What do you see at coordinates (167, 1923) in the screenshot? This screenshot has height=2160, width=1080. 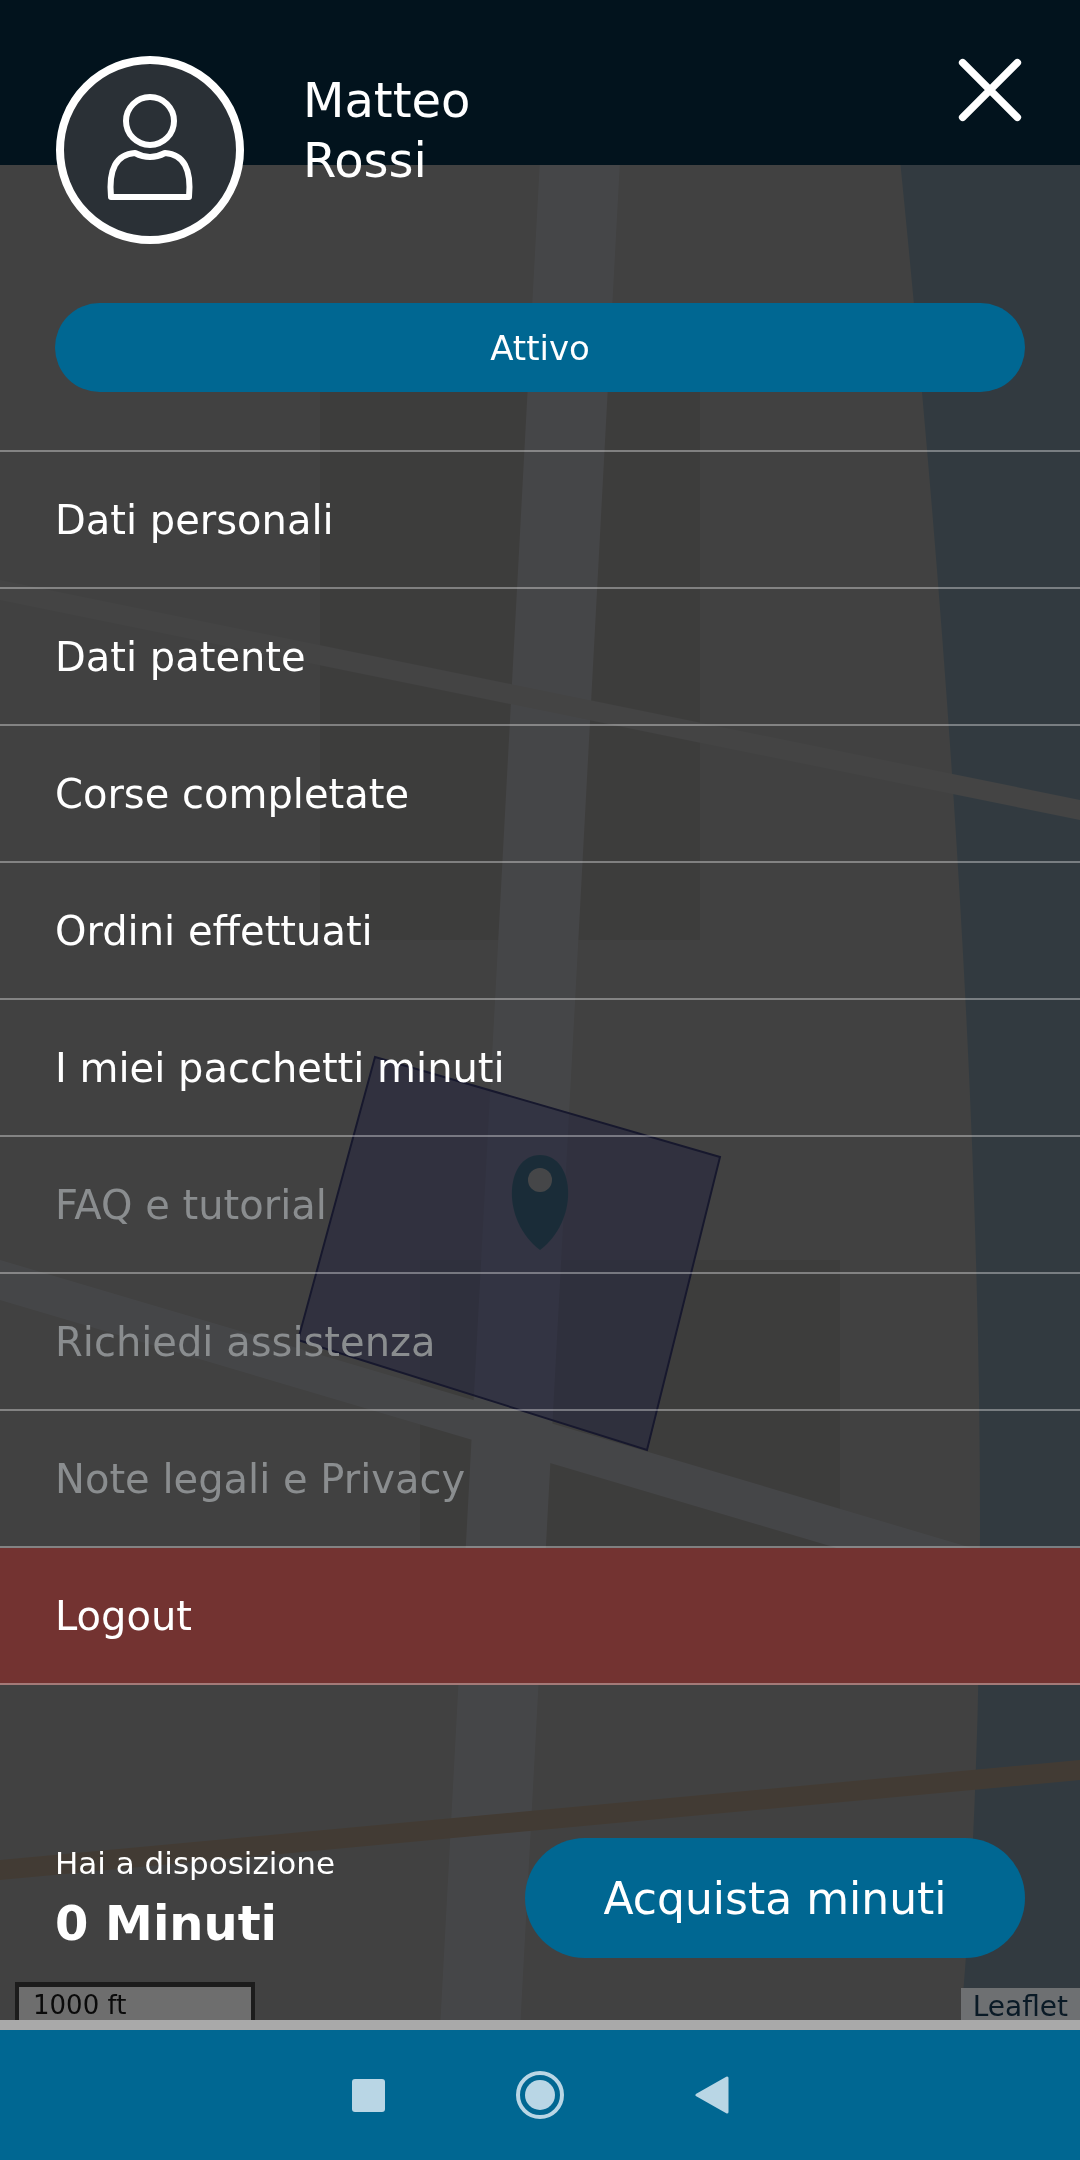 I see `balance-amount: 0 Minuti` at bounding box center [167, 1923].